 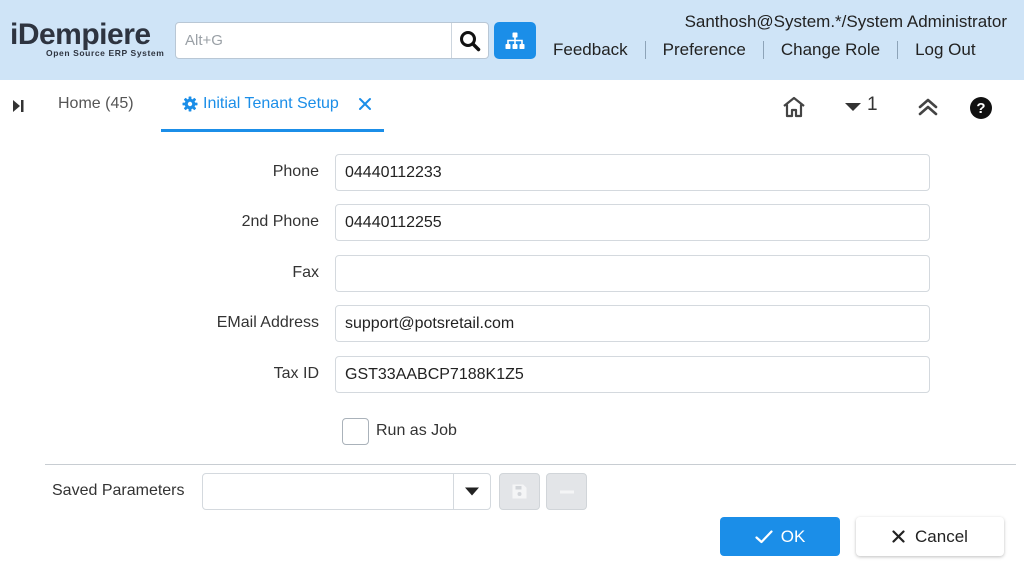 I want to click on check-icon, so click(x=764, y=536).